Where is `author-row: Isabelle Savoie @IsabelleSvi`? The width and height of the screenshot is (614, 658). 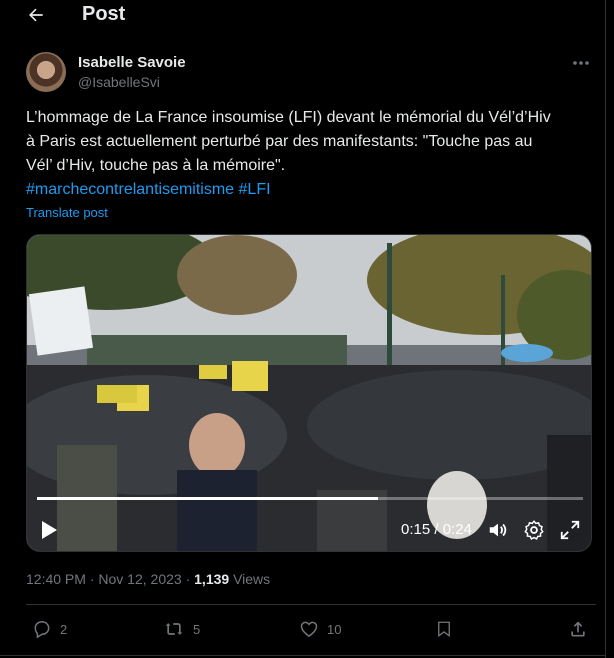 author-row: Isabelle Savoie @IsabelleSvi is located at coordinates (311, 73).